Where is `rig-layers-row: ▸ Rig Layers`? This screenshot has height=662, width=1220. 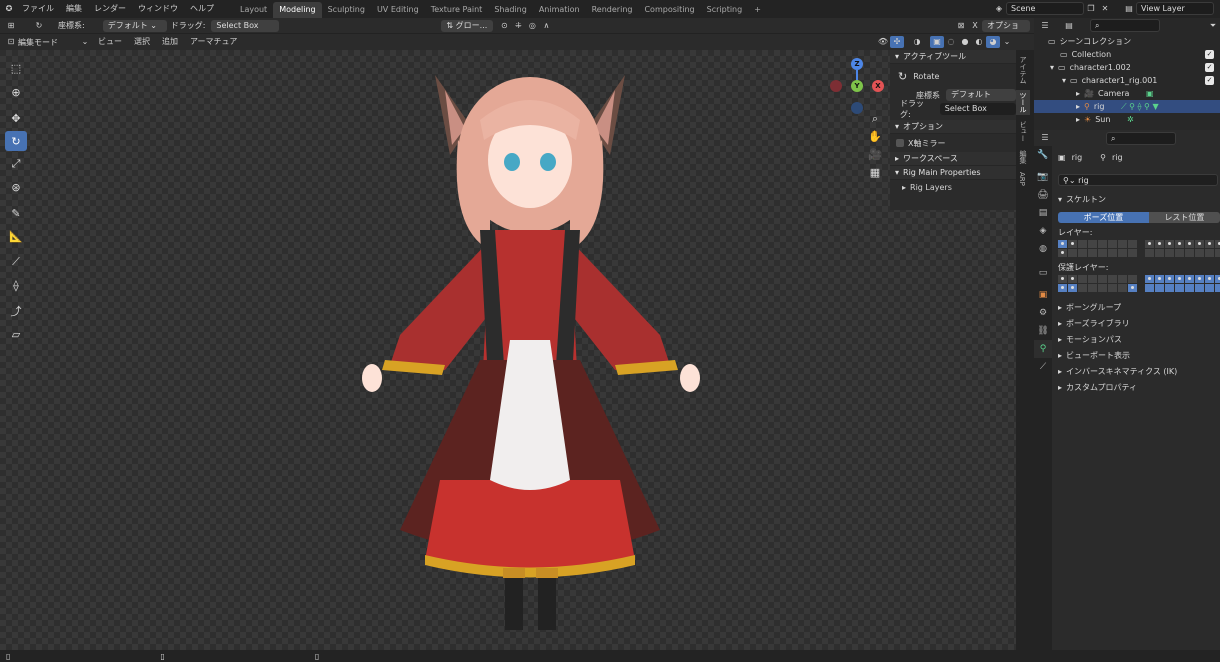 rig-layers-row: ▸ Rig Layers is located at coordinates (953, 187).